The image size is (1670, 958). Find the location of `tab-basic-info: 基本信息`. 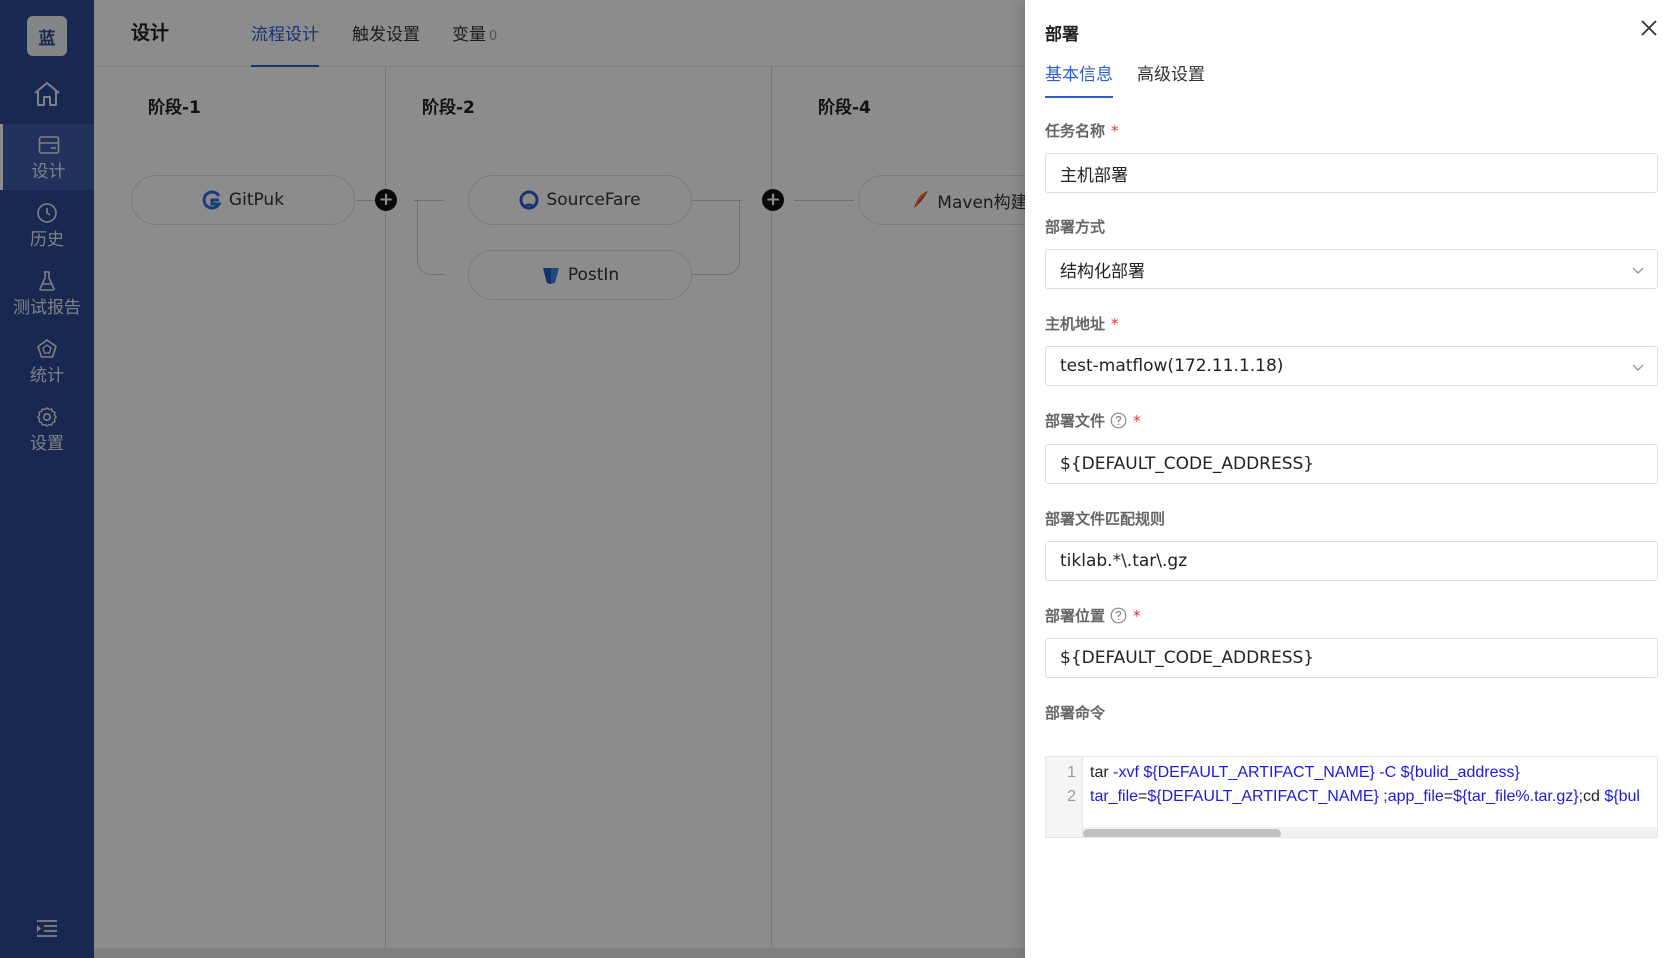

tab-basic-info: 基本信息 is located at coordinates (1079, 79).